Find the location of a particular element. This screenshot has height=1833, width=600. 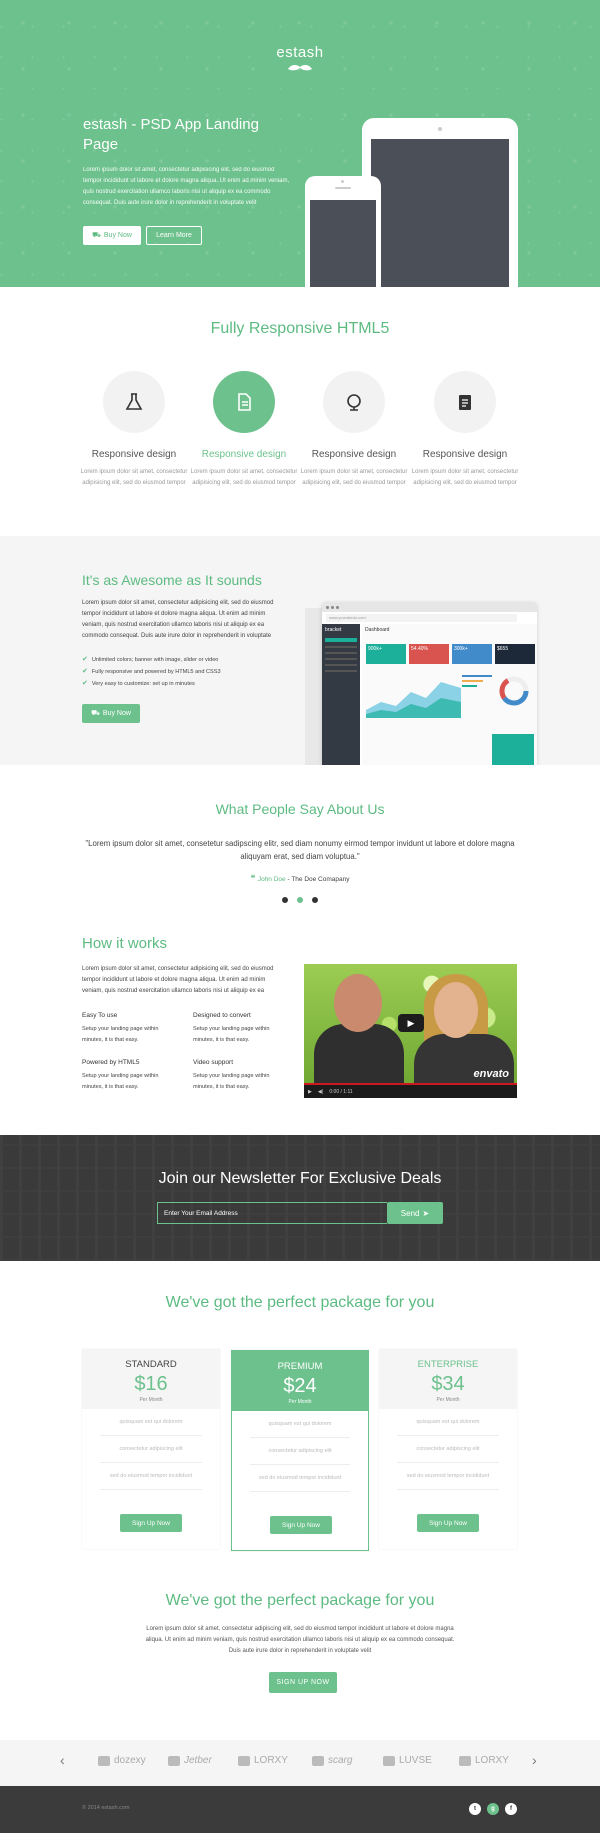

hero-title: estash - PSD App Landing Page is located at coordinates (171, 134).